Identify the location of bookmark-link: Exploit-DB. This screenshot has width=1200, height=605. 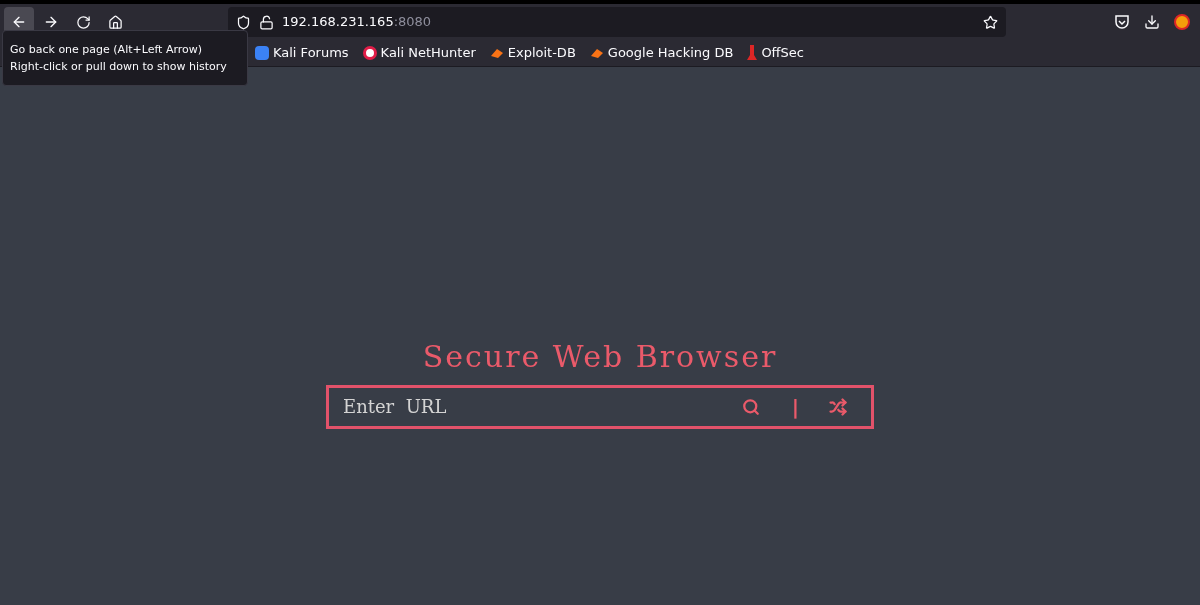
(532, 53).